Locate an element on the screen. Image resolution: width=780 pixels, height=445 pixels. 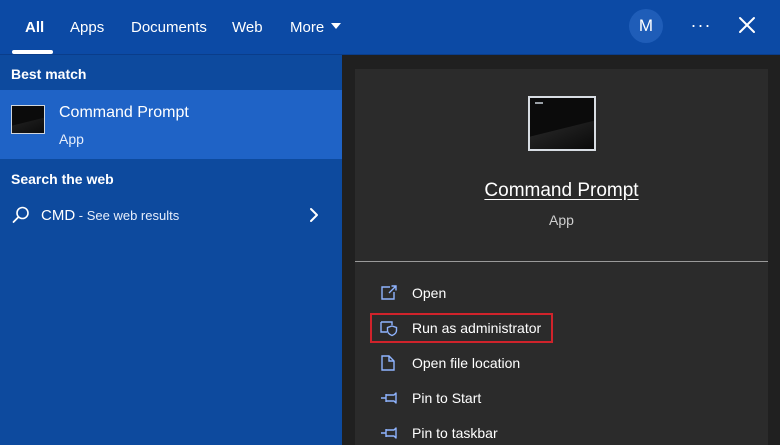
close-button is located at coordinates (747, 25).